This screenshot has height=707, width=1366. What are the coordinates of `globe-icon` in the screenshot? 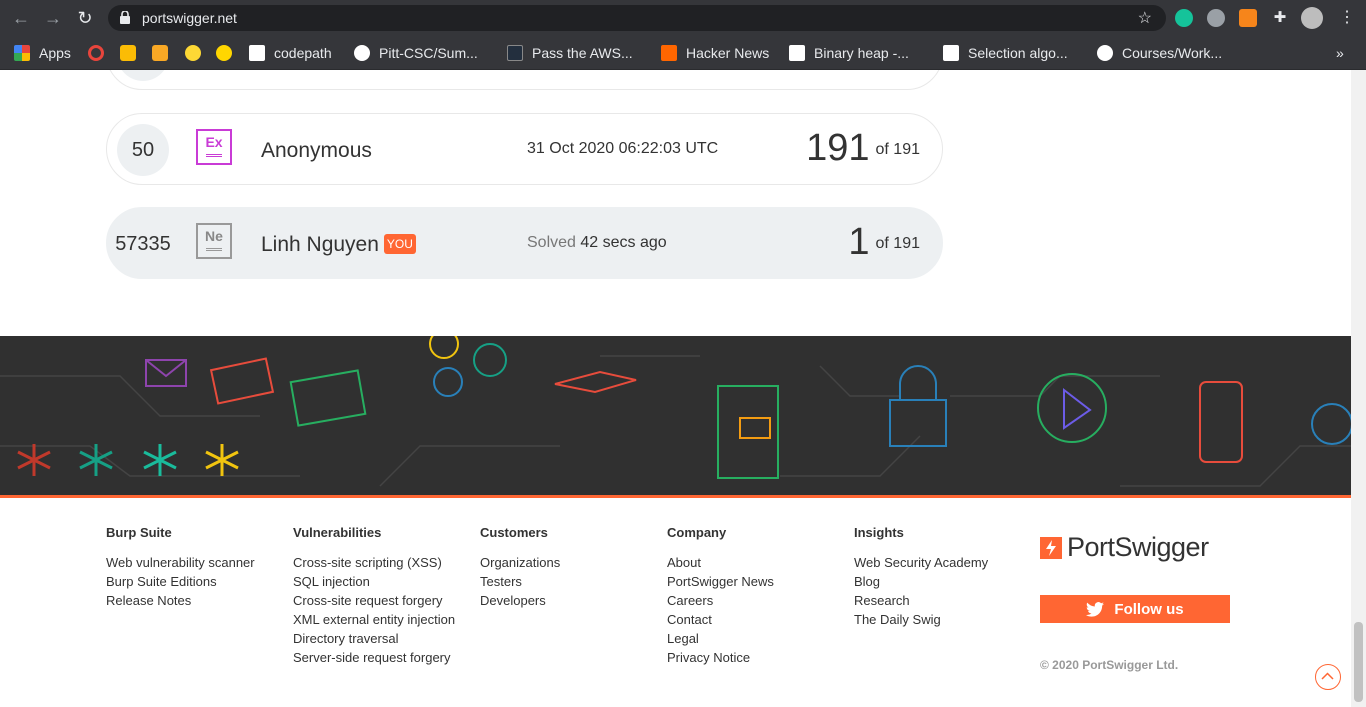 It's located at (1105, 53).